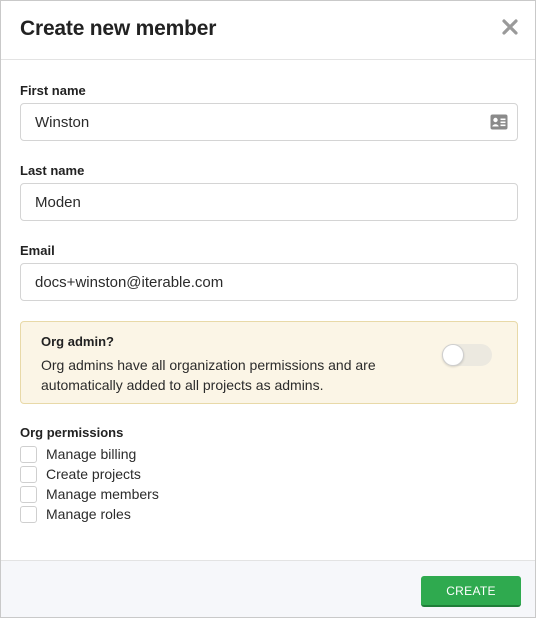 The image size is (536, 618). What do you see at coordinates (269, 202) in the screenshot?
I see `last-name-input` at bounding box center [269, 202].